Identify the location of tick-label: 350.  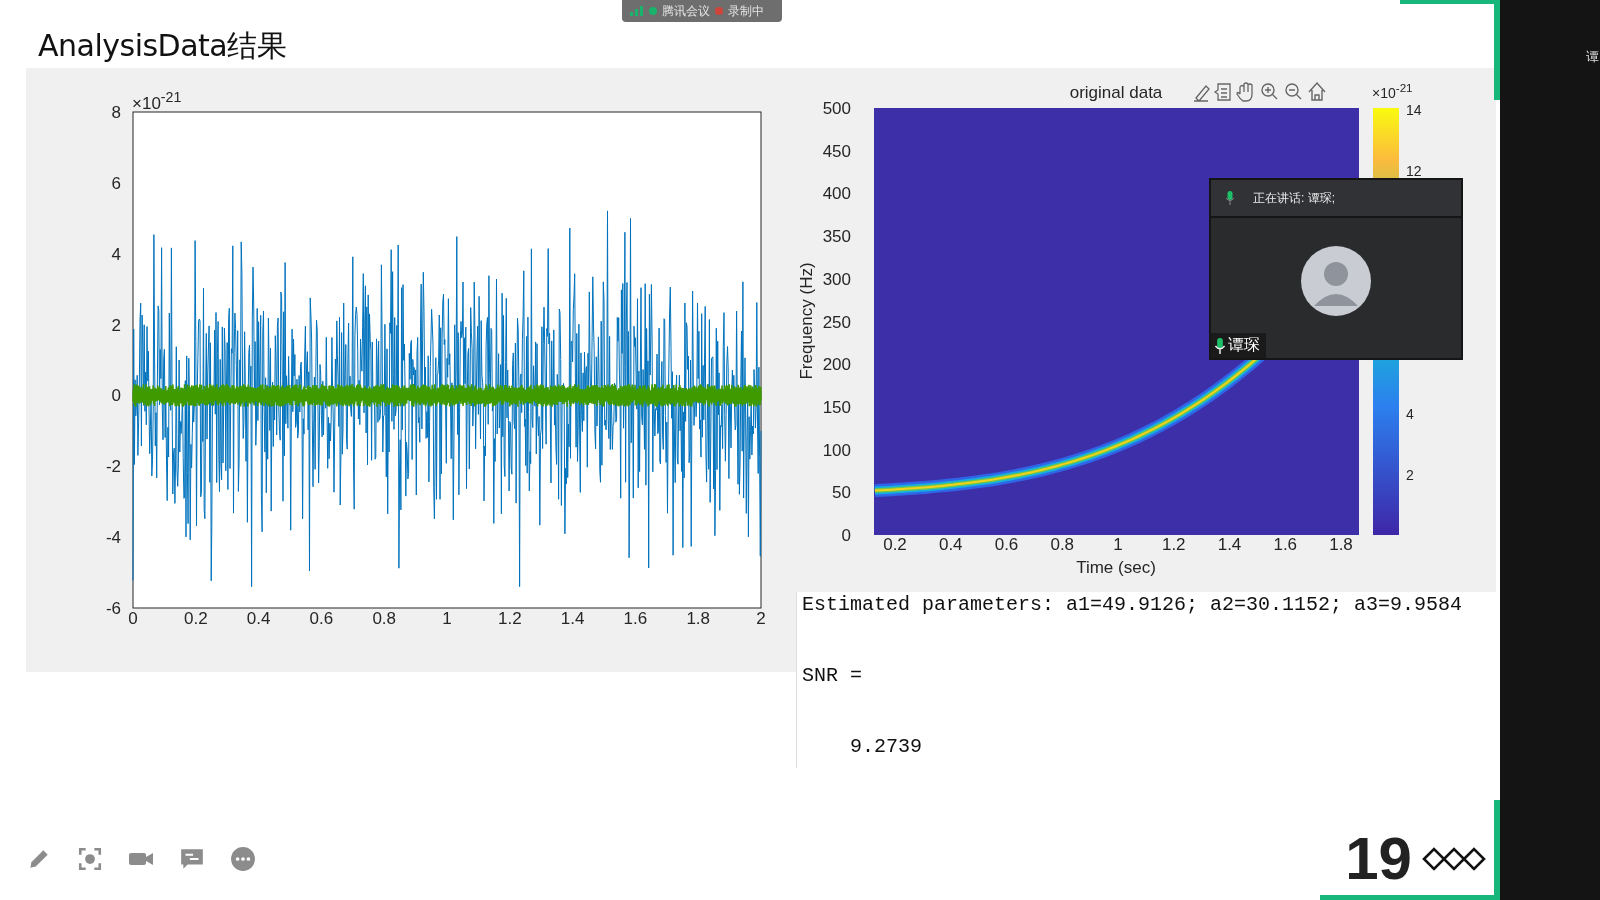
(836, 237).